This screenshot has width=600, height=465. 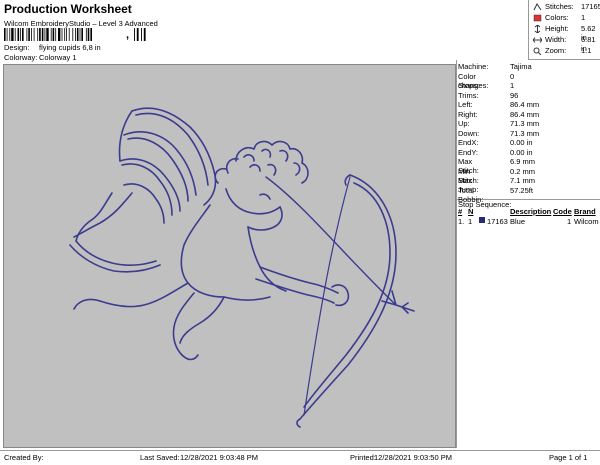 What do you see at coordinates (583, 17) in the screenshot?
I see `colors-value: 1` at bounding box center [583, 17].